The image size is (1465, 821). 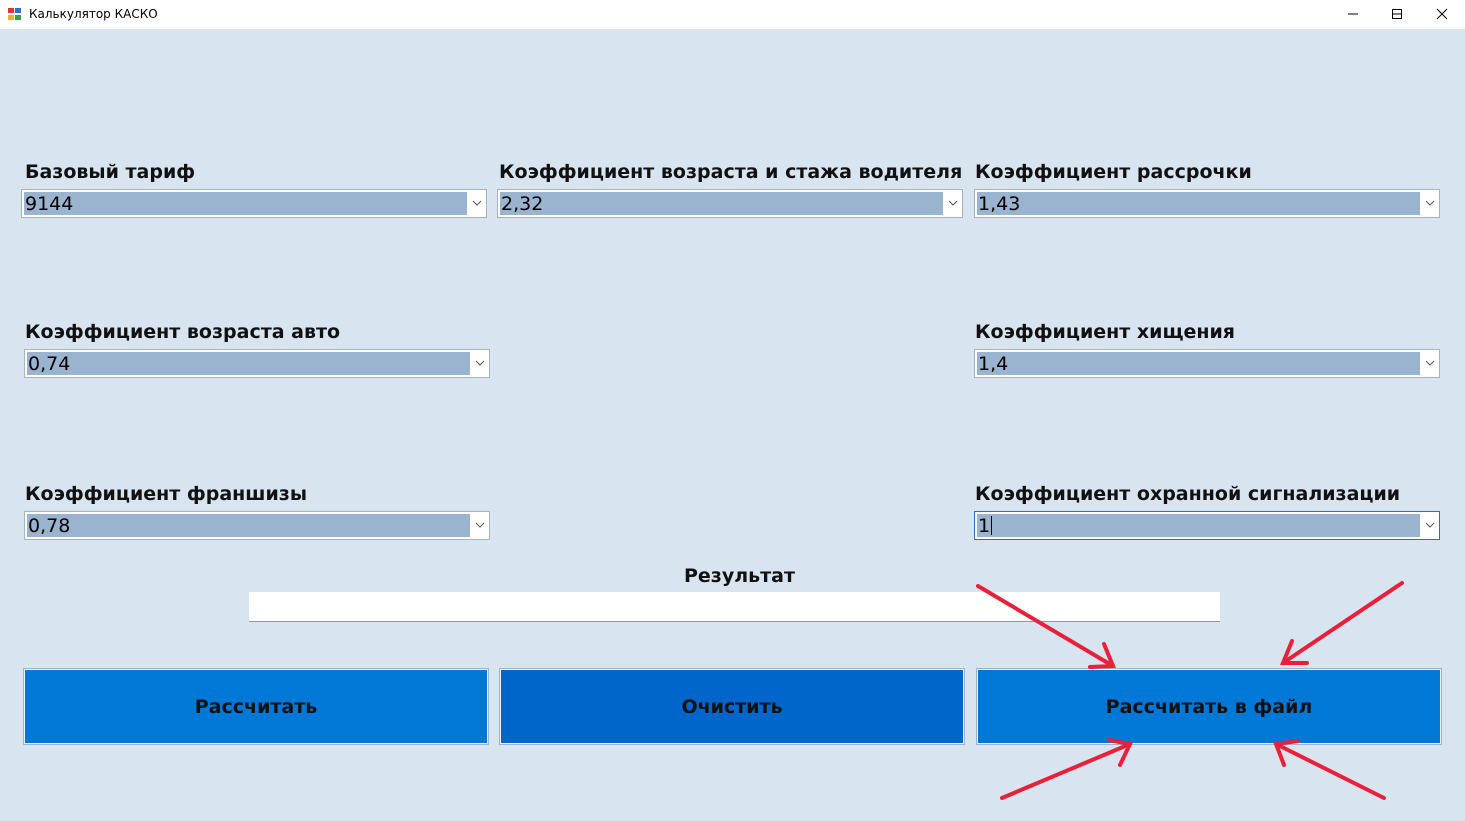 I want to click on close-button, so click(x=1442, y=14).